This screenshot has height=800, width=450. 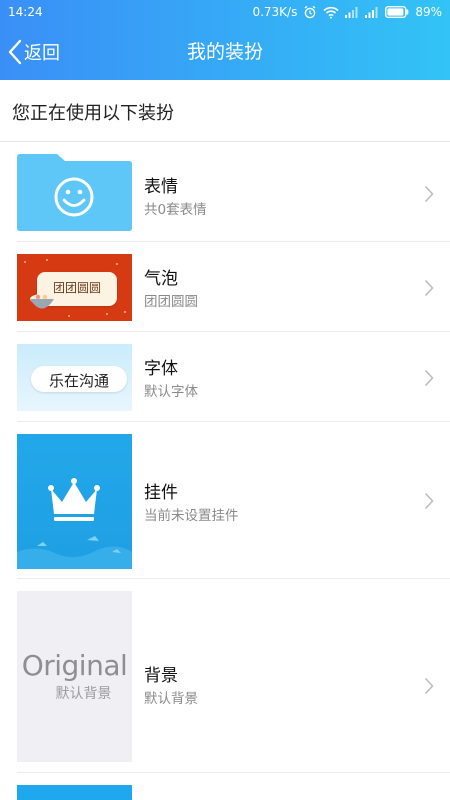 I want to click on list-item-bubble: 团团圆圆 气泡 团团圆圆, so click(x=225, y=287).